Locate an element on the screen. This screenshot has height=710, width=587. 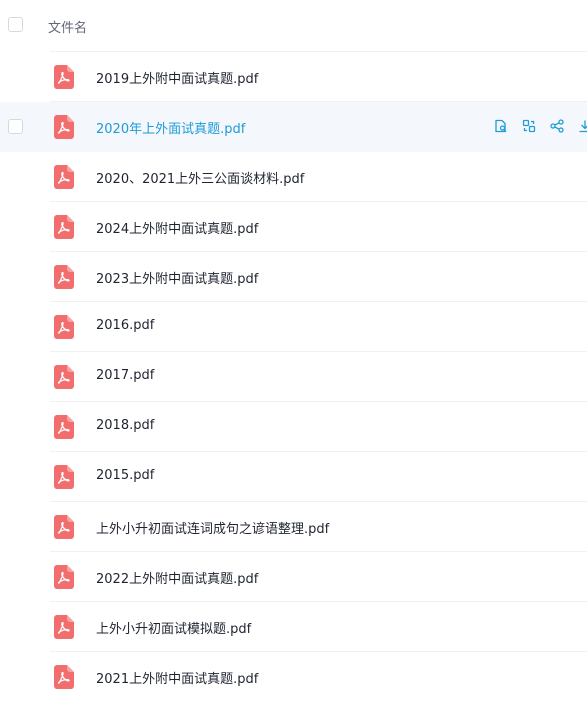
file-name: 2017.pdf is located at coordinates (125, 375).